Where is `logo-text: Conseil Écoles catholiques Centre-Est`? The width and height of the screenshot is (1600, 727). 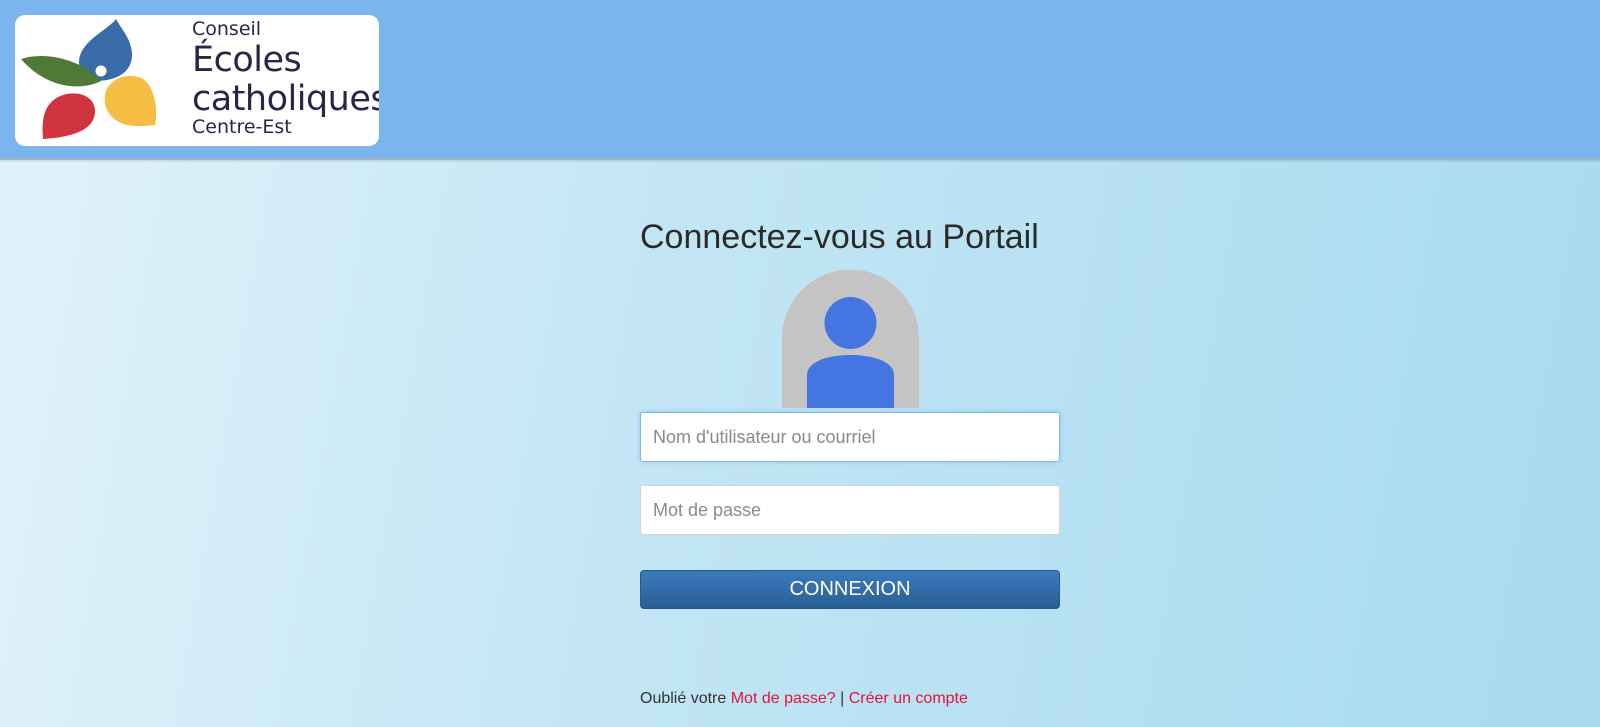
logo-text: Conseil Écoles catholiques Centre-Est is located at coordinates (285, 78).